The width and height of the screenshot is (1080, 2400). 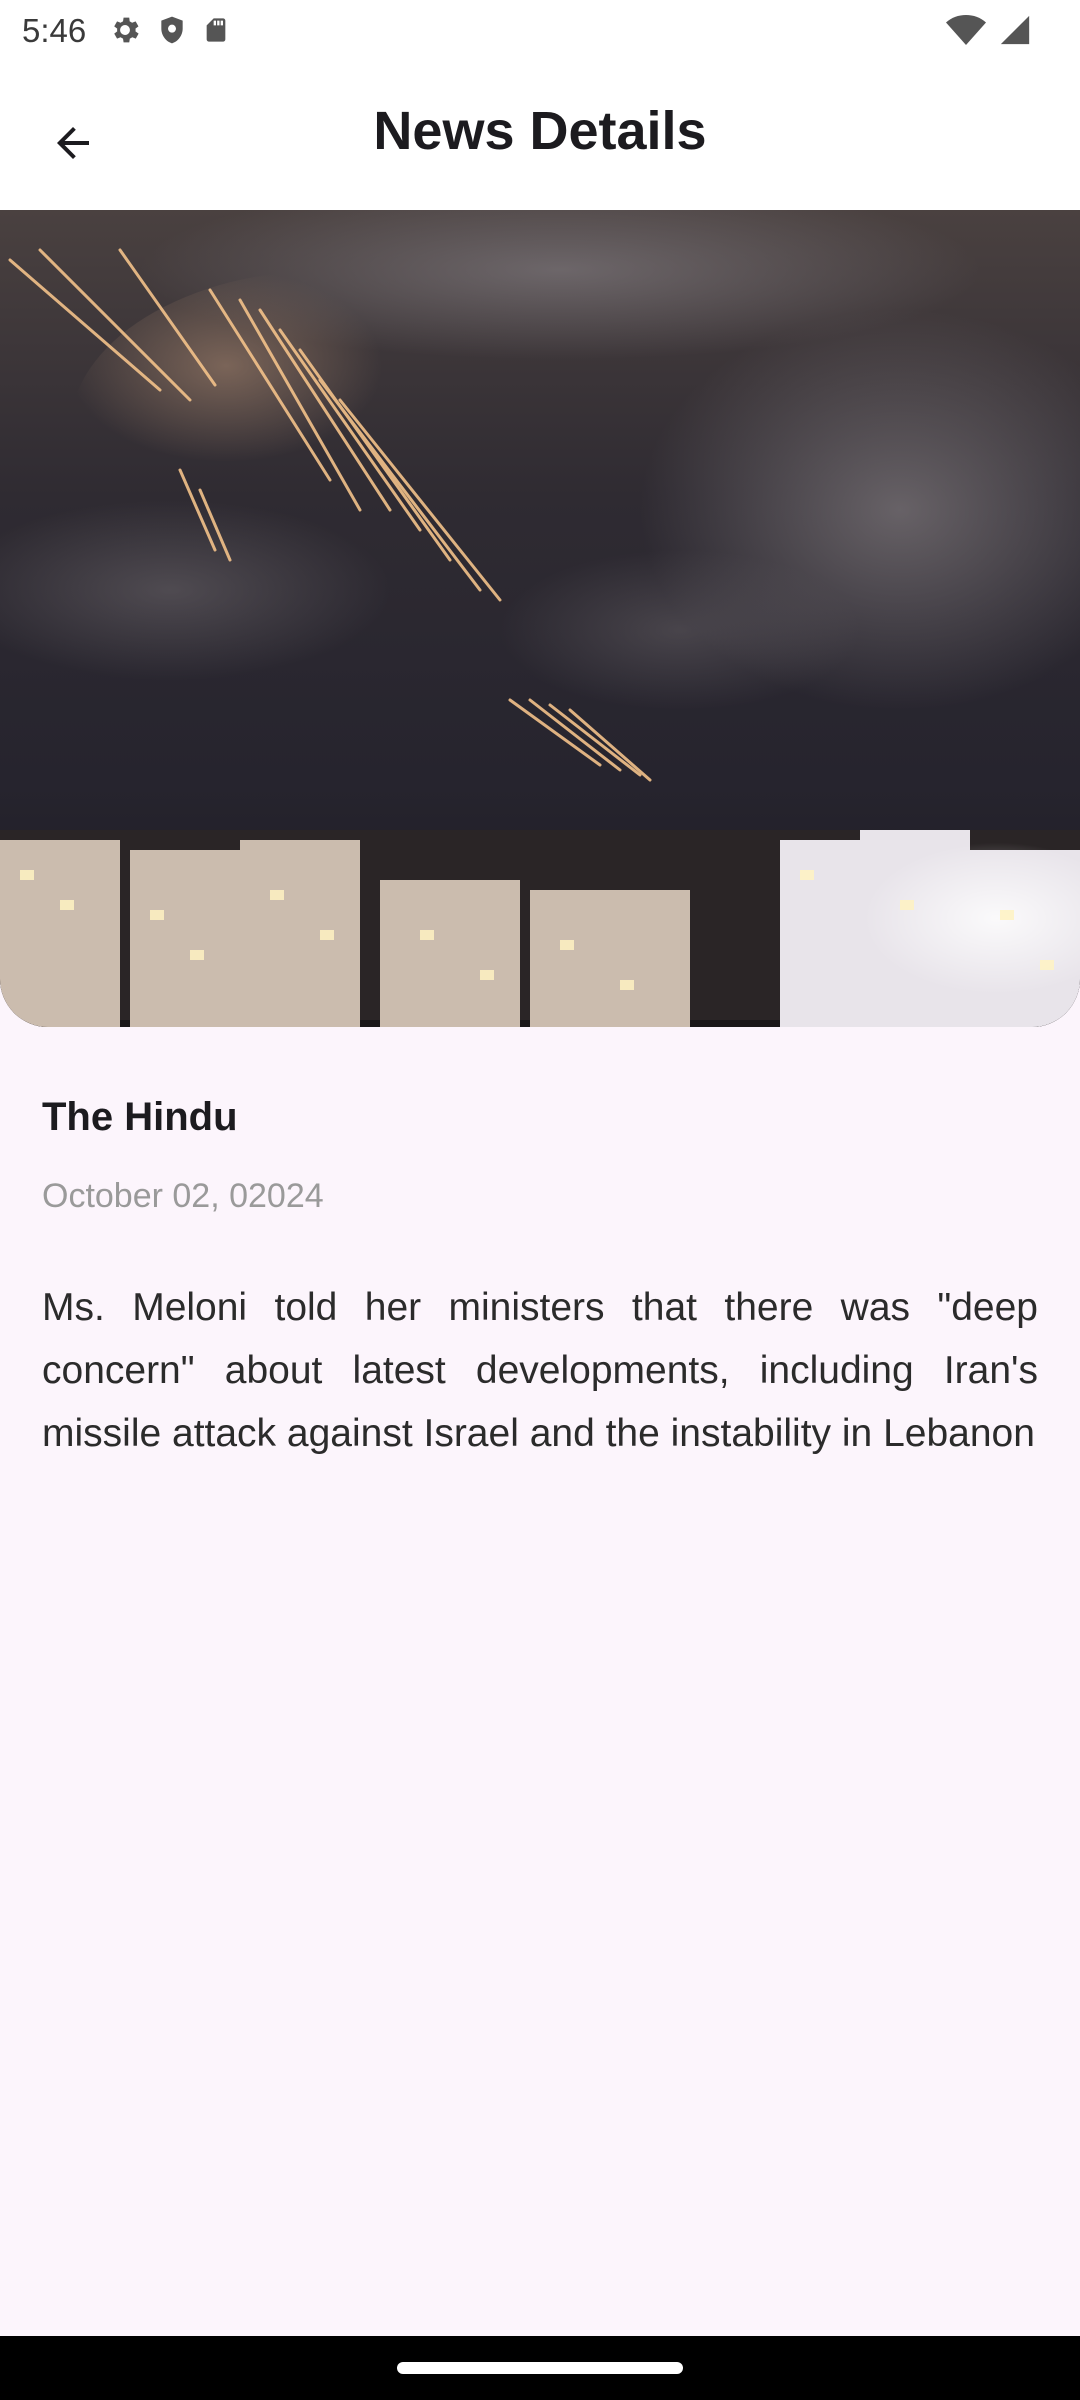 I want to click on status-icons-right, so click(x=989, y=32).